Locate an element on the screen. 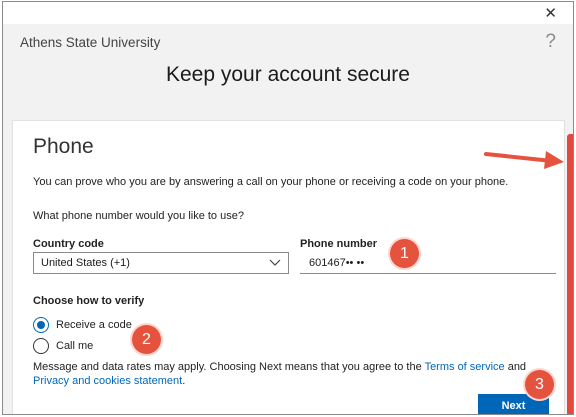 Image resolution: width=576 pixels, height=417 pixels. annotation-badge-3: 3 is located at coordinates (539, 384).